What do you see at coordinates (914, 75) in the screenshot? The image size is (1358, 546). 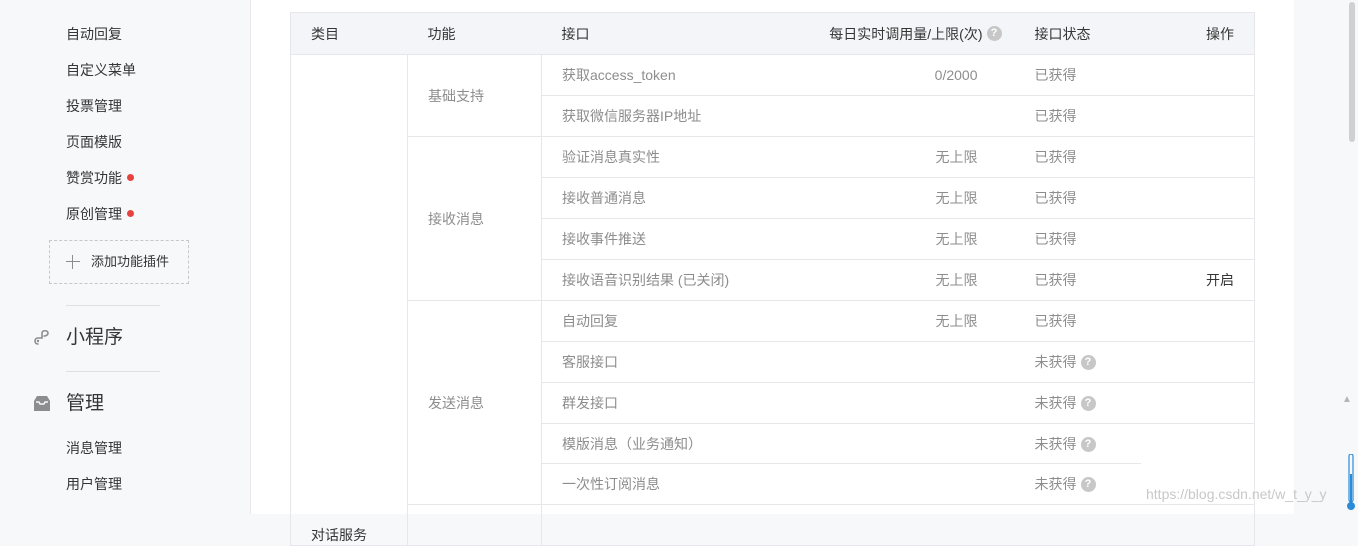 I see `quota-value: 0/2000` at bounding box center [914, 75].